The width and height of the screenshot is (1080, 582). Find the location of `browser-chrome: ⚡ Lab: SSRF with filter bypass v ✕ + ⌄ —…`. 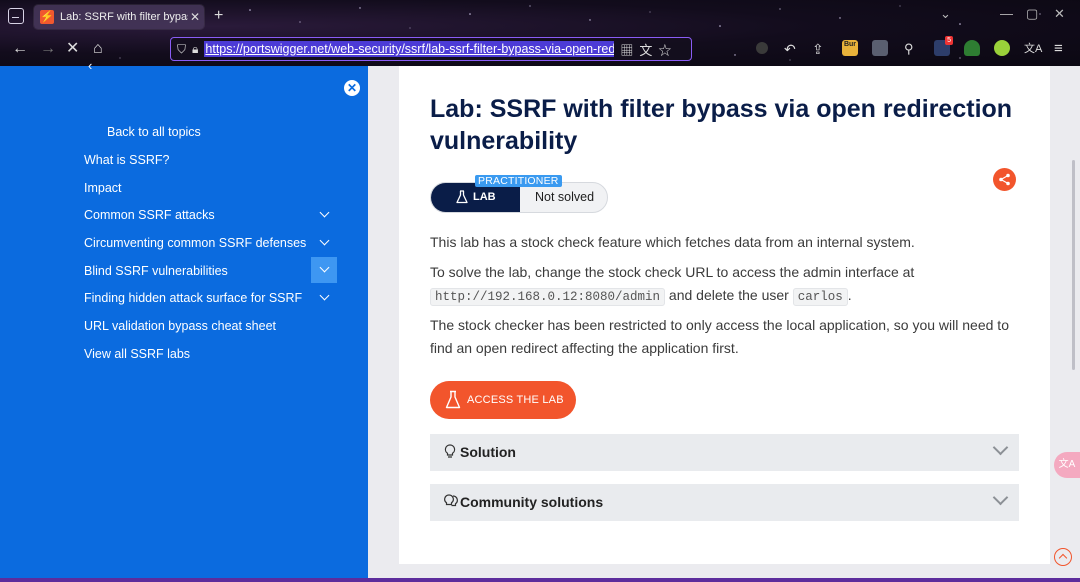

browser-chrome: ⚡ Lab: SSRF with filter bypass v ✕ + ⌄ —… is located at coordinates (540, 33).